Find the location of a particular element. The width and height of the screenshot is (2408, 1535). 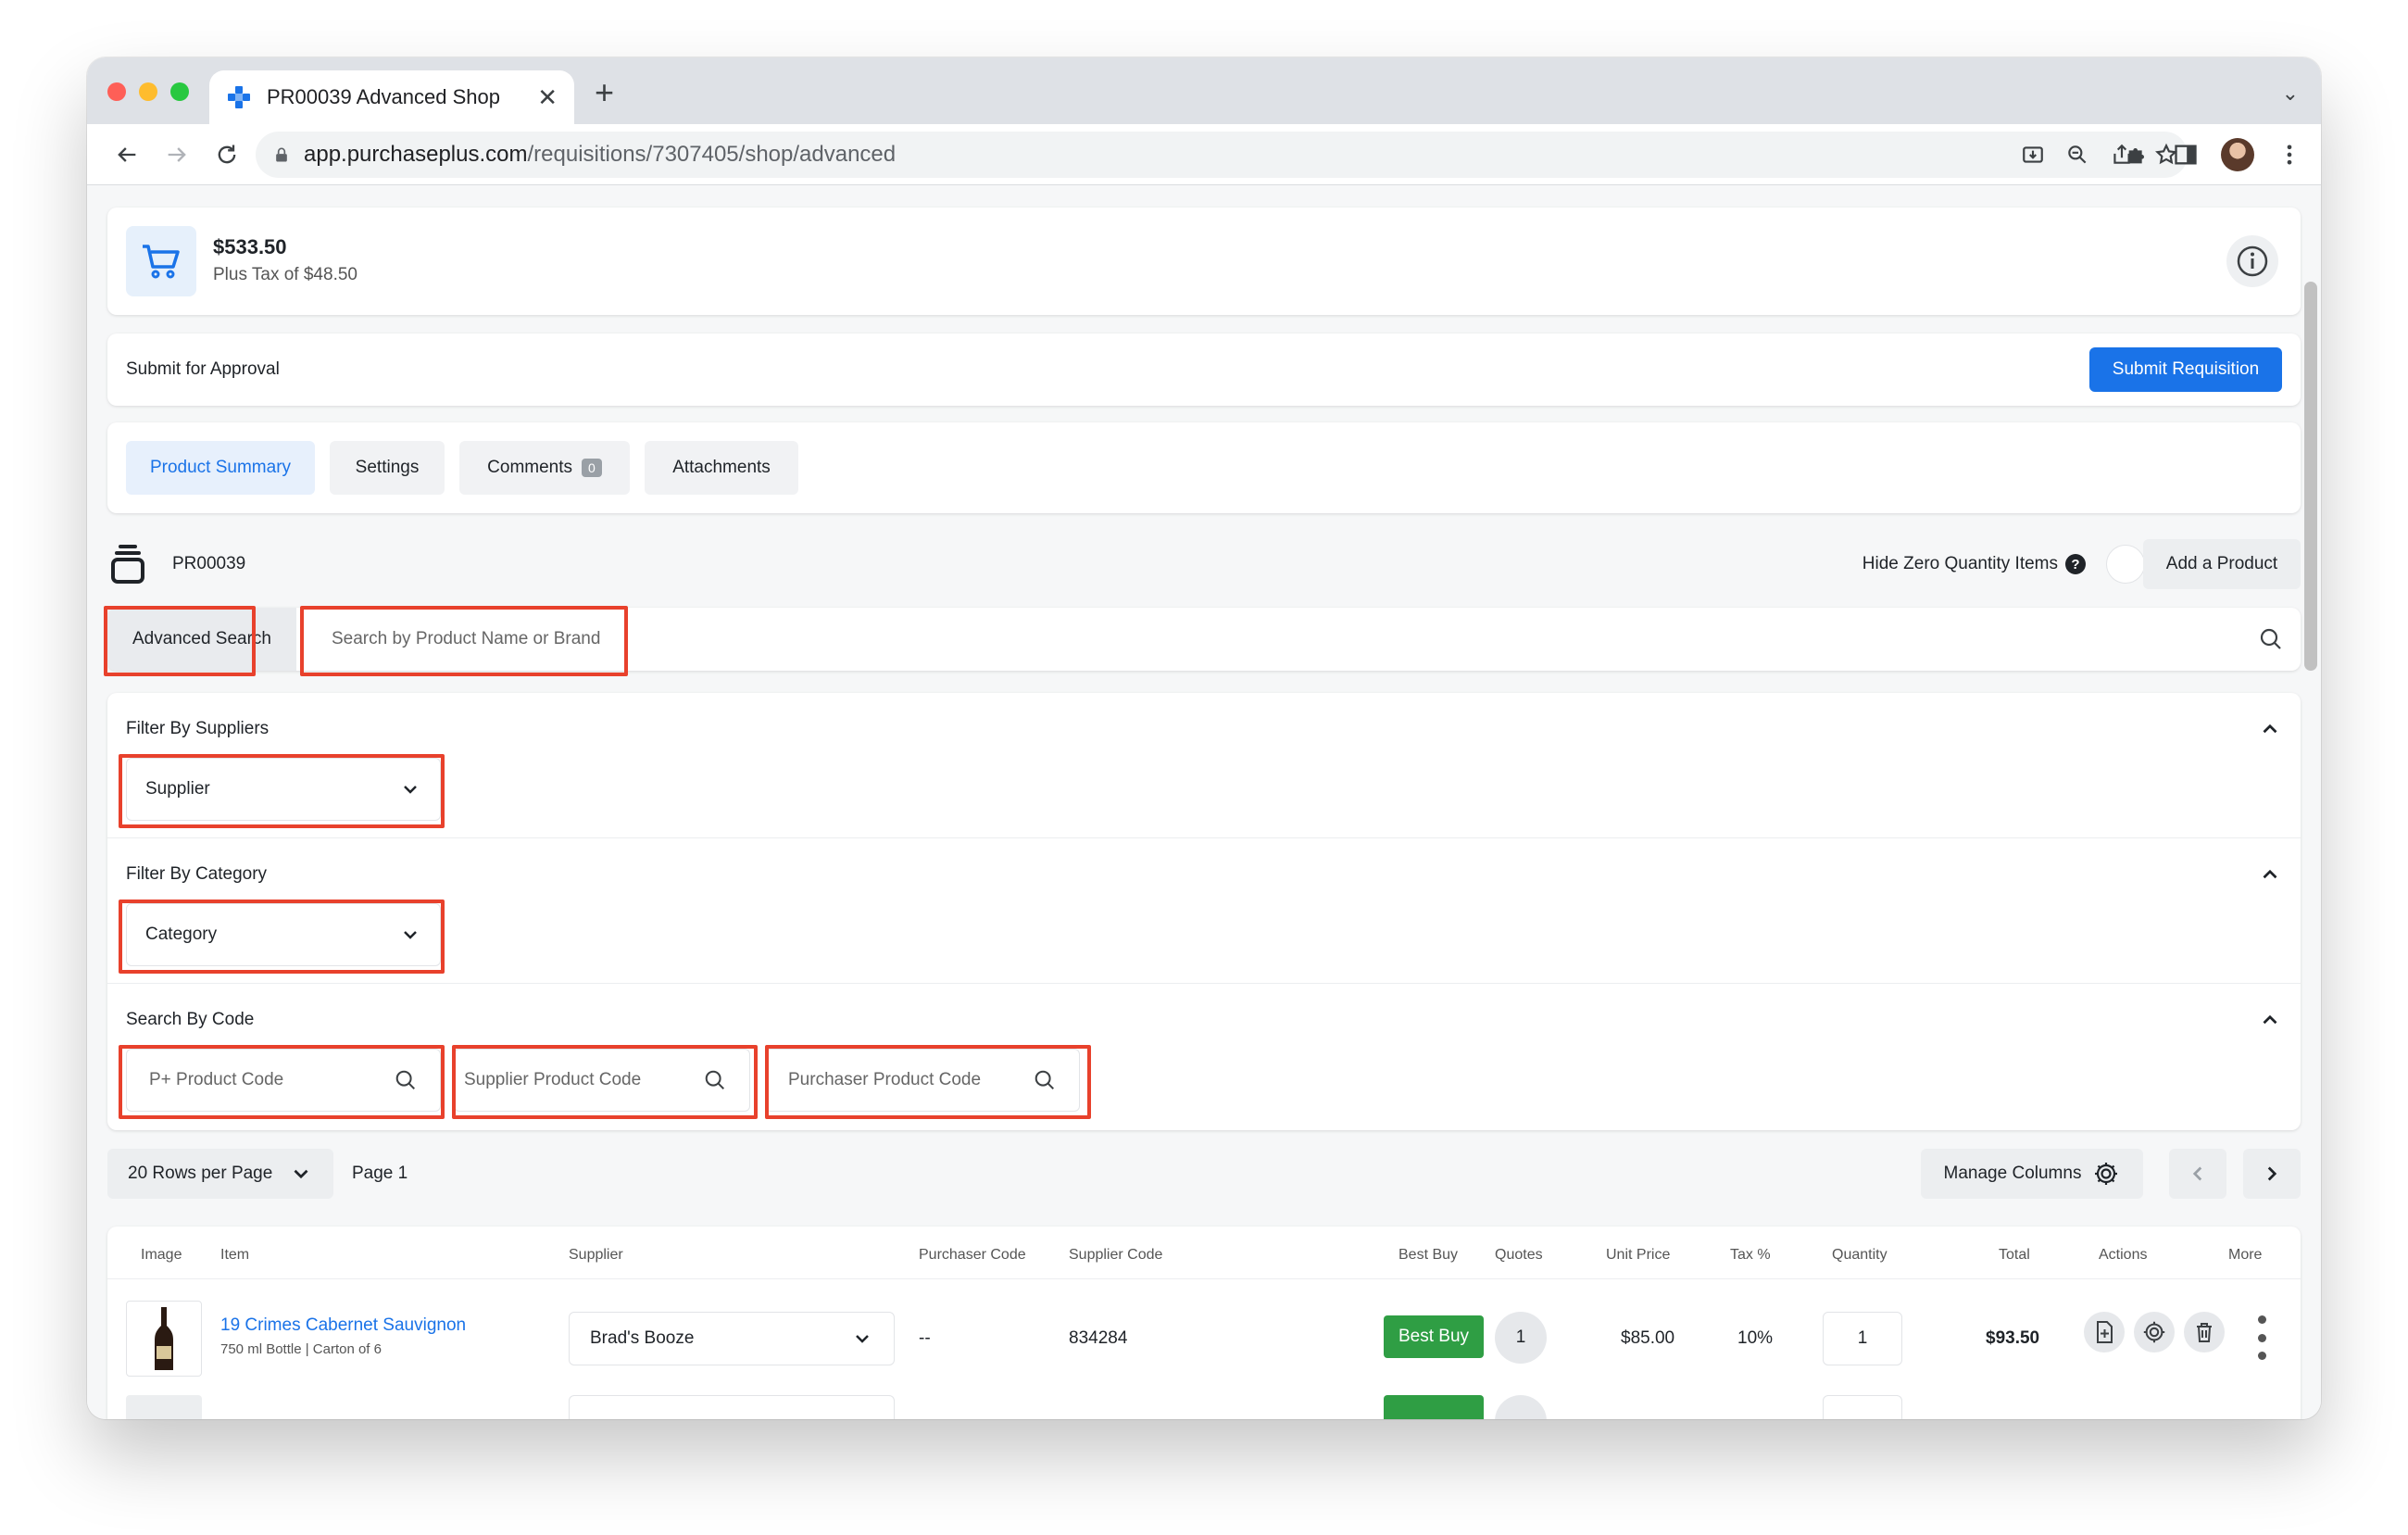

tax-cell: 10% is located at coordinates (1756, 1338).